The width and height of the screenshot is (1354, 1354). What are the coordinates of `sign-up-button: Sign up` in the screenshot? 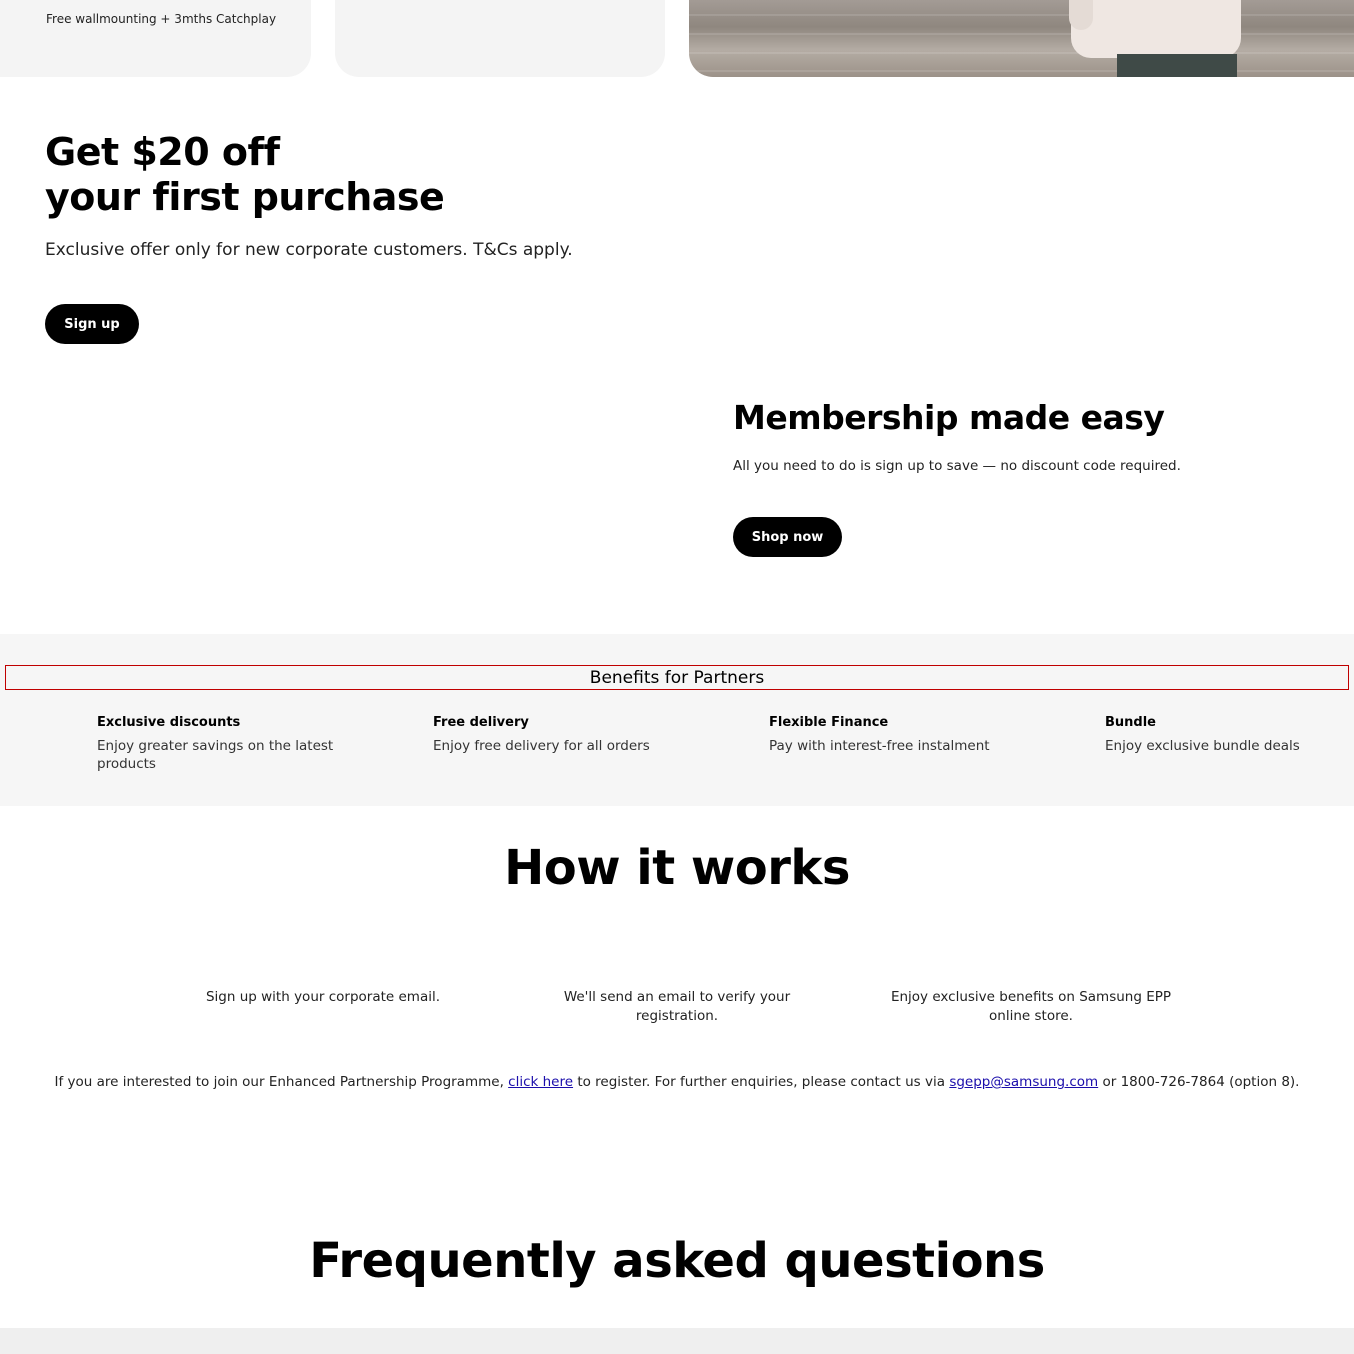 It's located at (92, 324).